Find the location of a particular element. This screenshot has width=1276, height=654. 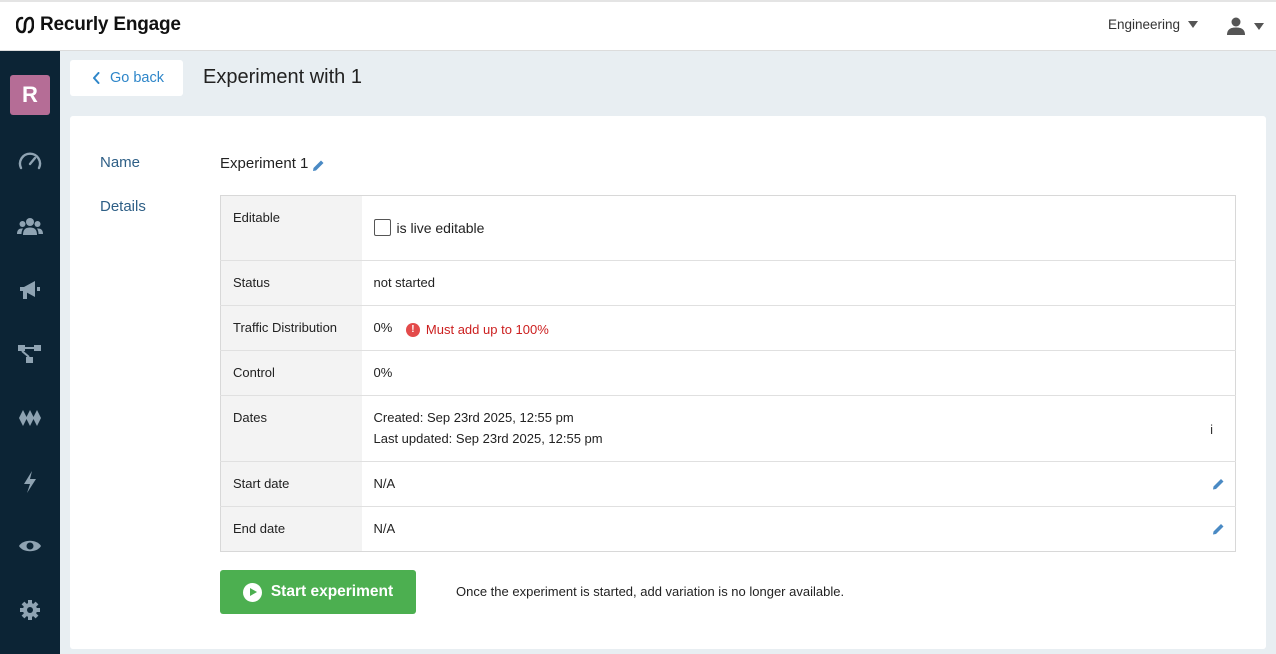

traffic-key: Traffic Distribution is located at coordinates (291, 328).